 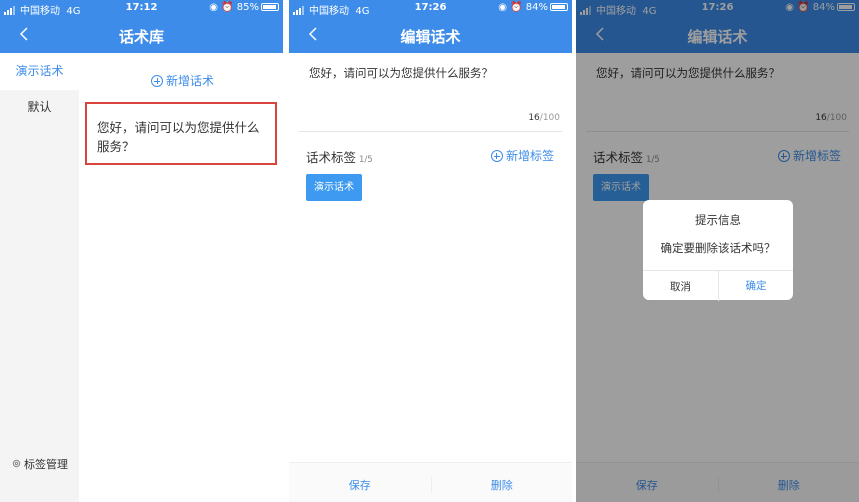 I want to click on char-counter: 16/100, so click(x=544, y=118).